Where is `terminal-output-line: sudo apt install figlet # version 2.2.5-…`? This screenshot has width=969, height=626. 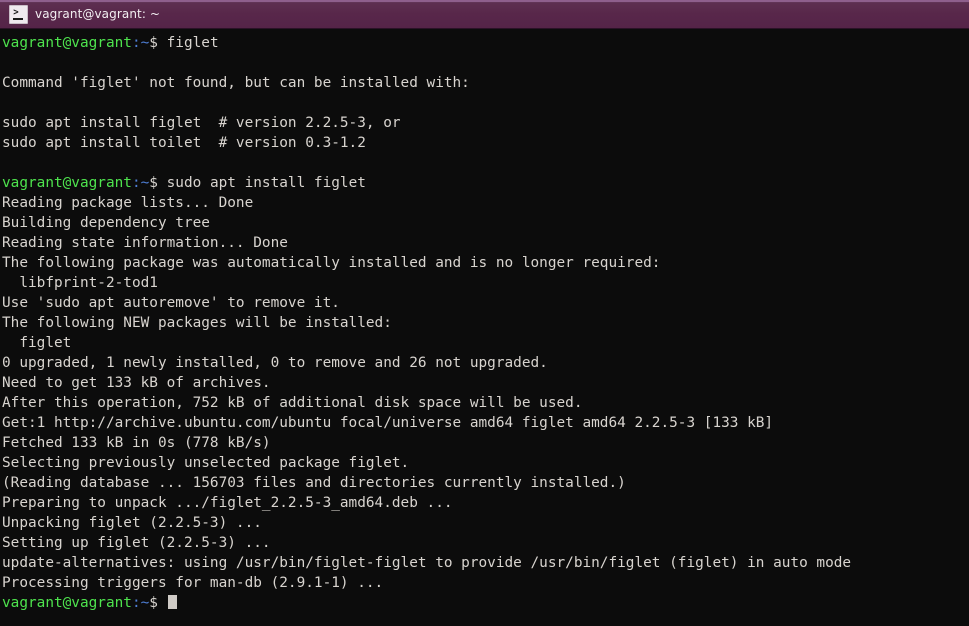 terminal-output-line: sudo apt install figlet # version 2.2.5-… is located at coordinates (485, 123).